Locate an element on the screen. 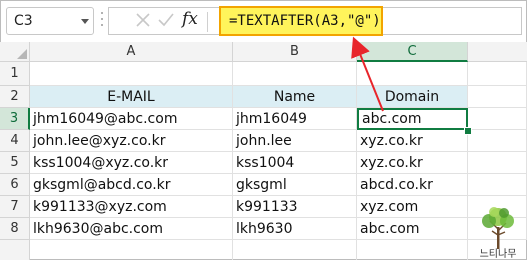 The height and width of the screenshot is (260, 527). svg-text: 느티나무 is located at coordinates (498, 253).